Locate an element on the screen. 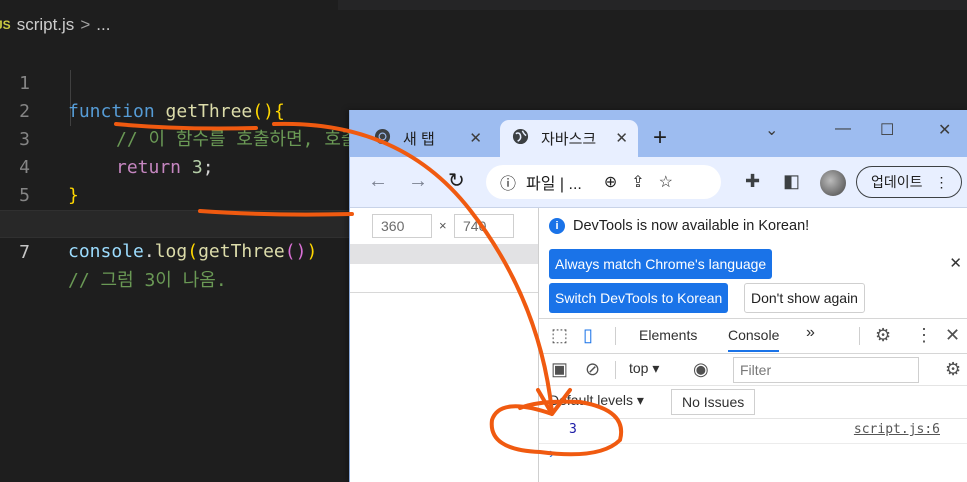 This screenshot has height=482, width=967. forward-arrow-icon: → is located at coordinates (418, 181).